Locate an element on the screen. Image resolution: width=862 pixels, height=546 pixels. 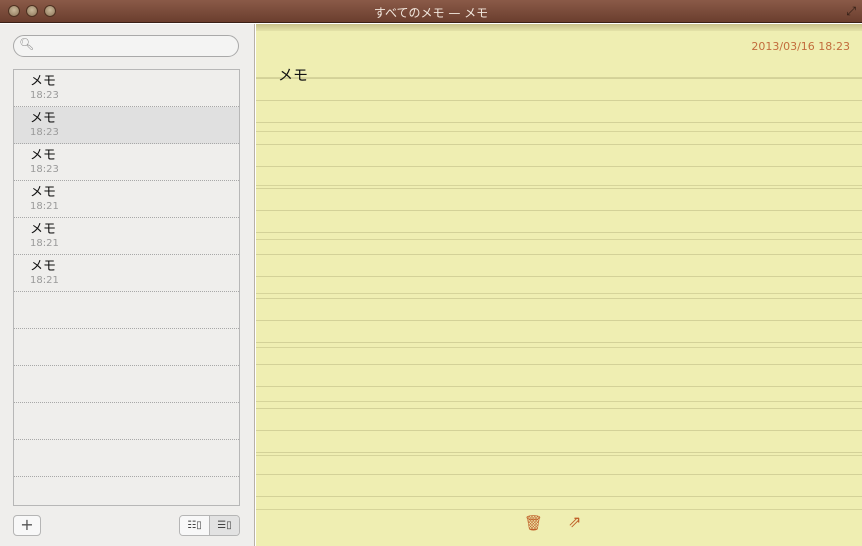
search-input: 🔍︎ is located at coordinates (126, 46).